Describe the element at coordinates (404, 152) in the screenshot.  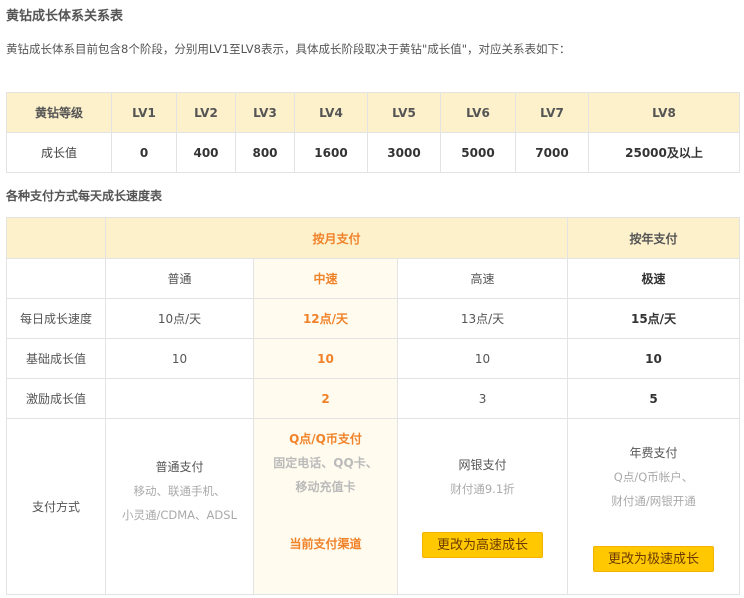
I see `growth-value-cell: 3000` at that location.